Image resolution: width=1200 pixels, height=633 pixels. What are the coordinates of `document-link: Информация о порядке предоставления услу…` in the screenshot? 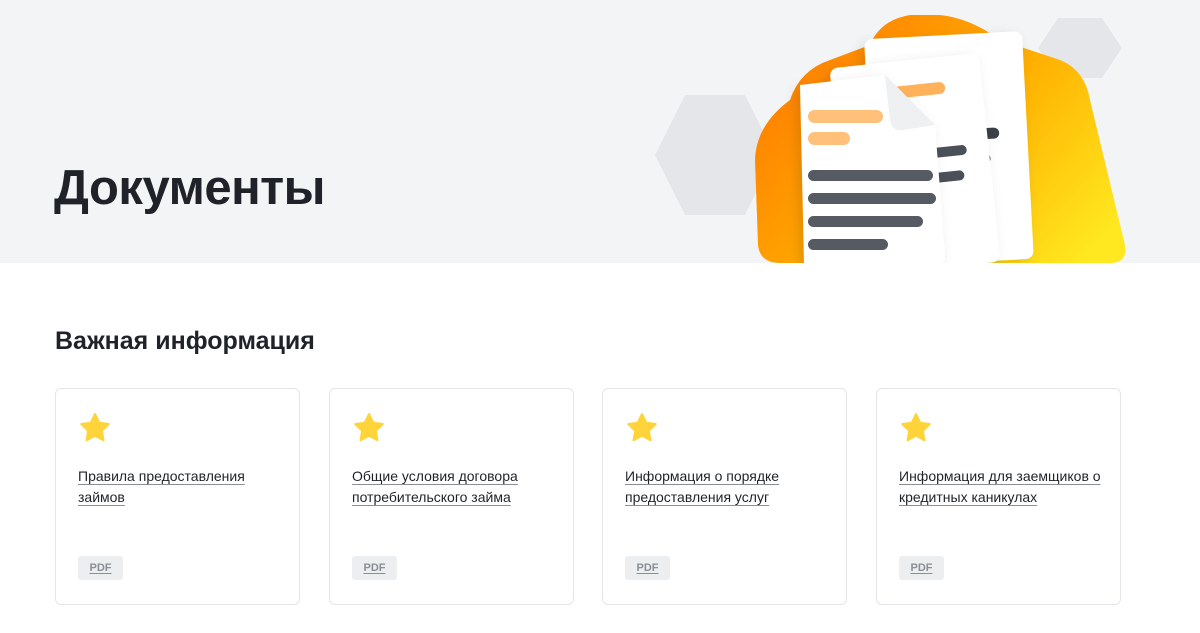 It's located at (730, 487).